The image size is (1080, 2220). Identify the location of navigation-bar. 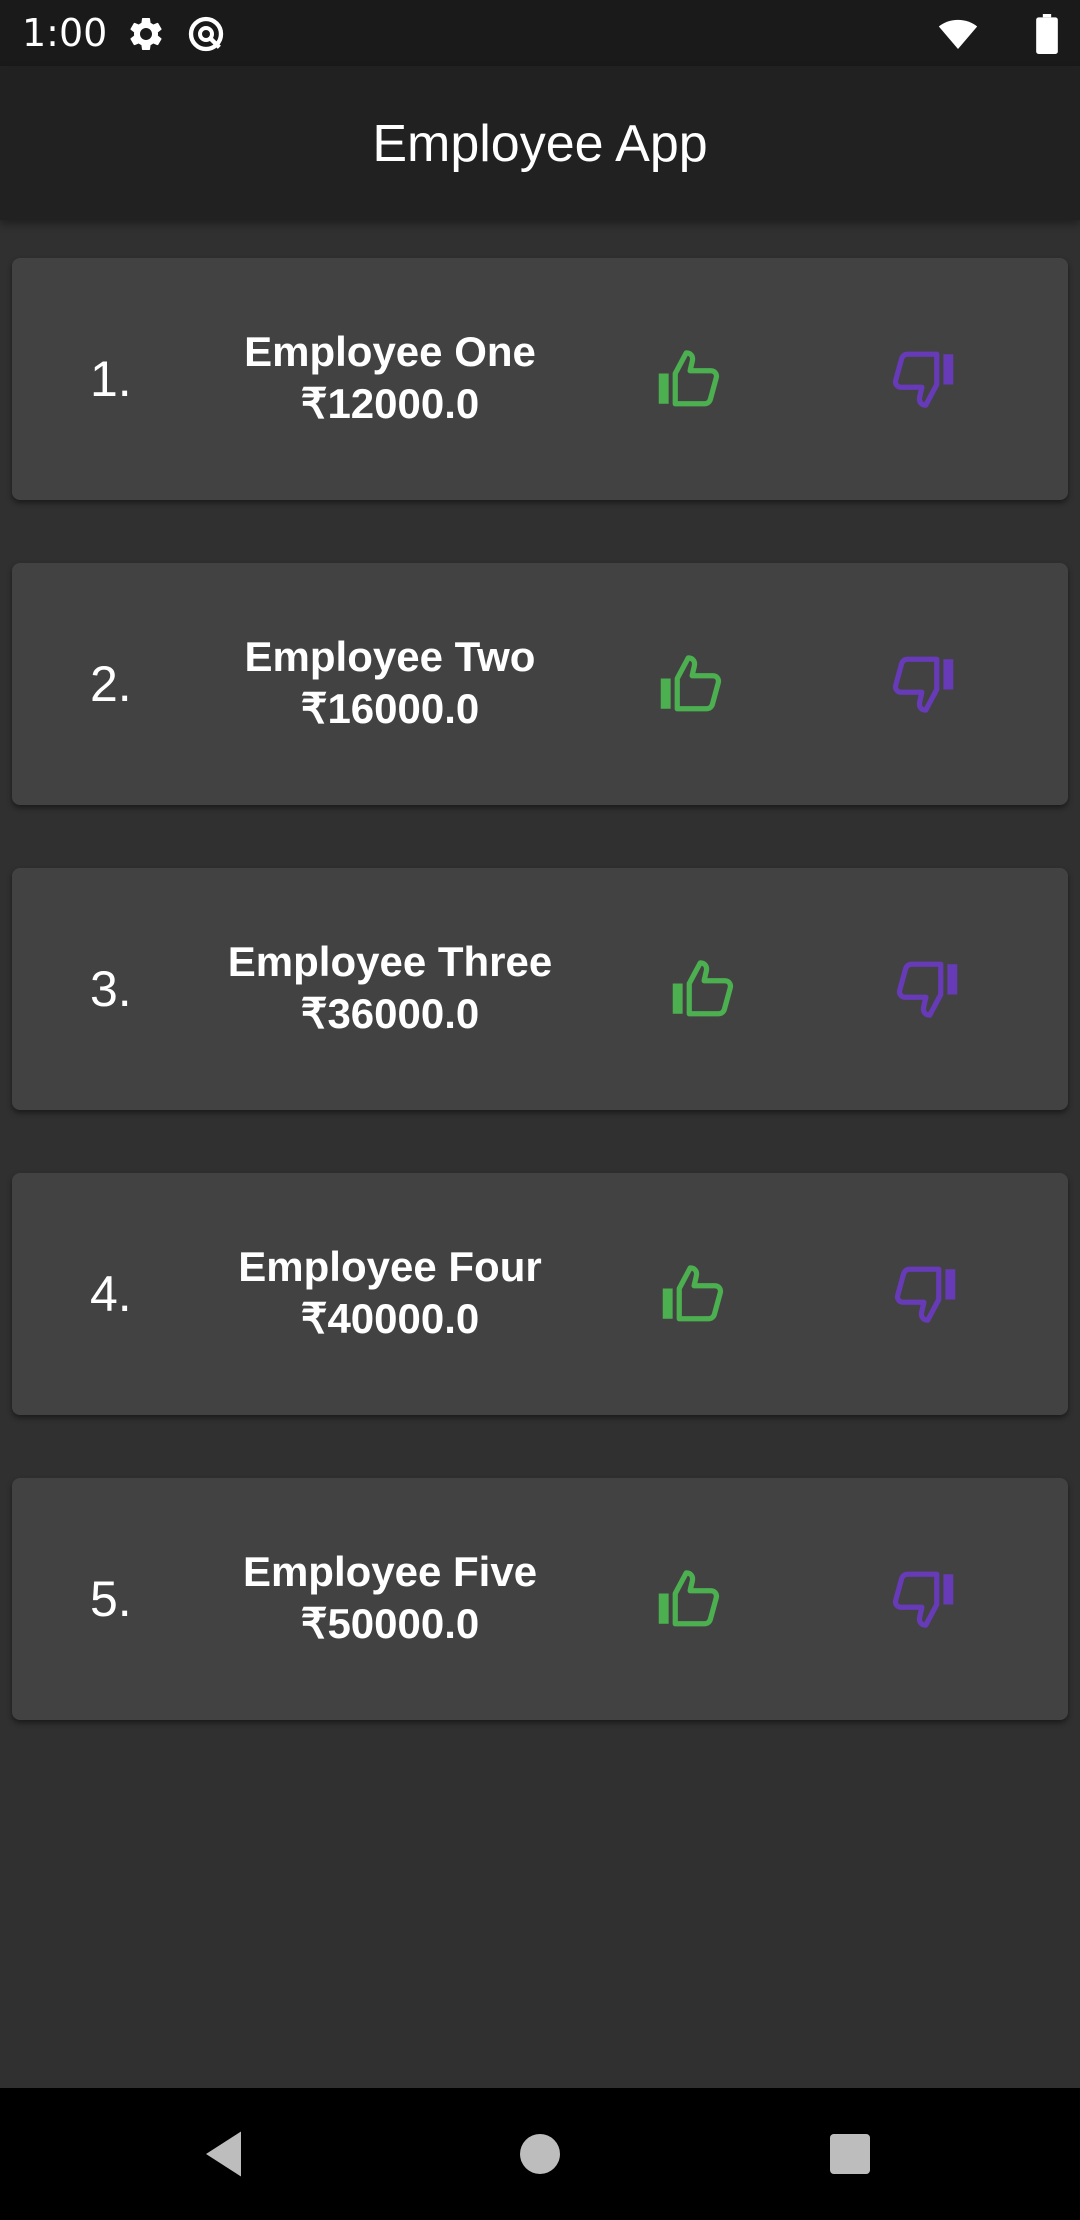
(540, 2154).